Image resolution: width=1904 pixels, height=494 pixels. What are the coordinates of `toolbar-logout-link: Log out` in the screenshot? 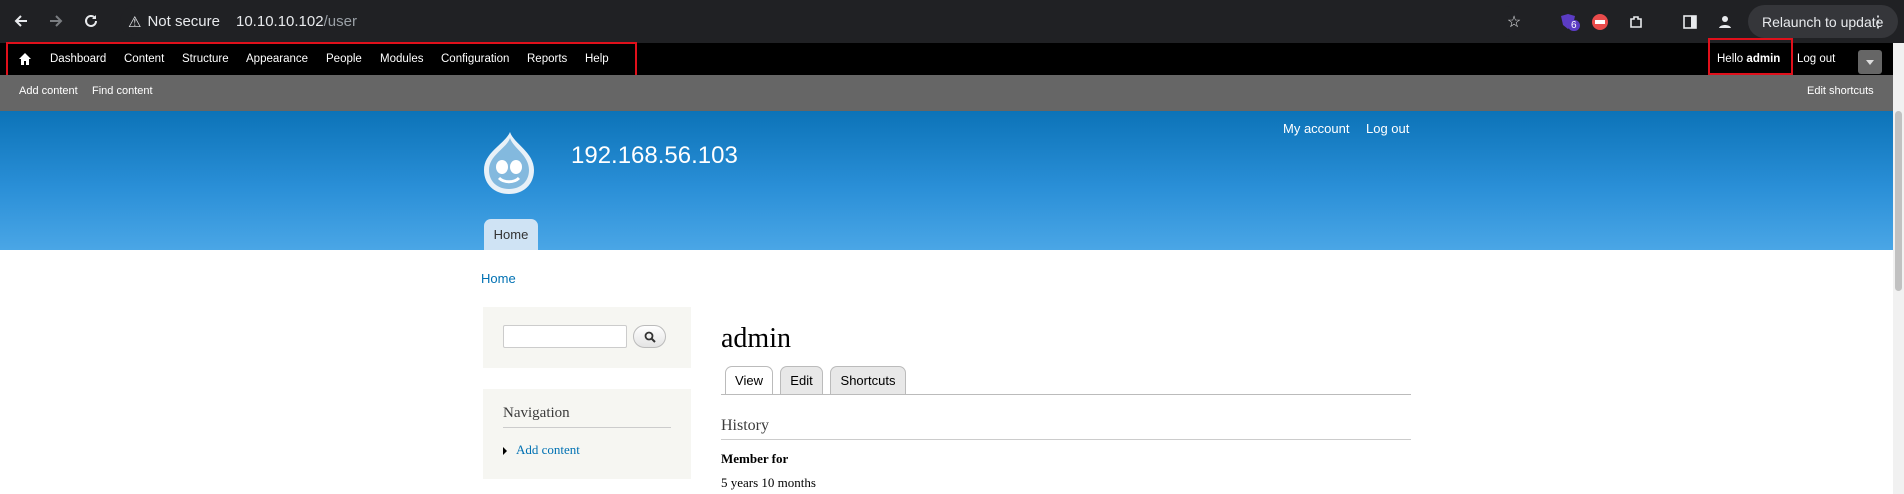 It's located at (1816, 59).